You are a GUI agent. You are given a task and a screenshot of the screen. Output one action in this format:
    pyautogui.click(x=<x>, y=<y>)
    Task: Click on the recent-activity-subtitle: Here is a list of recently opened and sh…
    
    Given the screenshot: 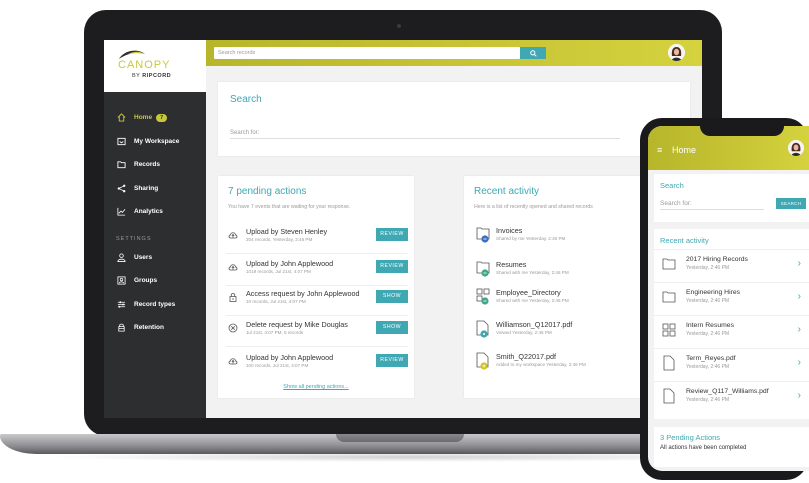 What is the action you would take?
    pyautogui.click(x=533, y=207)
    